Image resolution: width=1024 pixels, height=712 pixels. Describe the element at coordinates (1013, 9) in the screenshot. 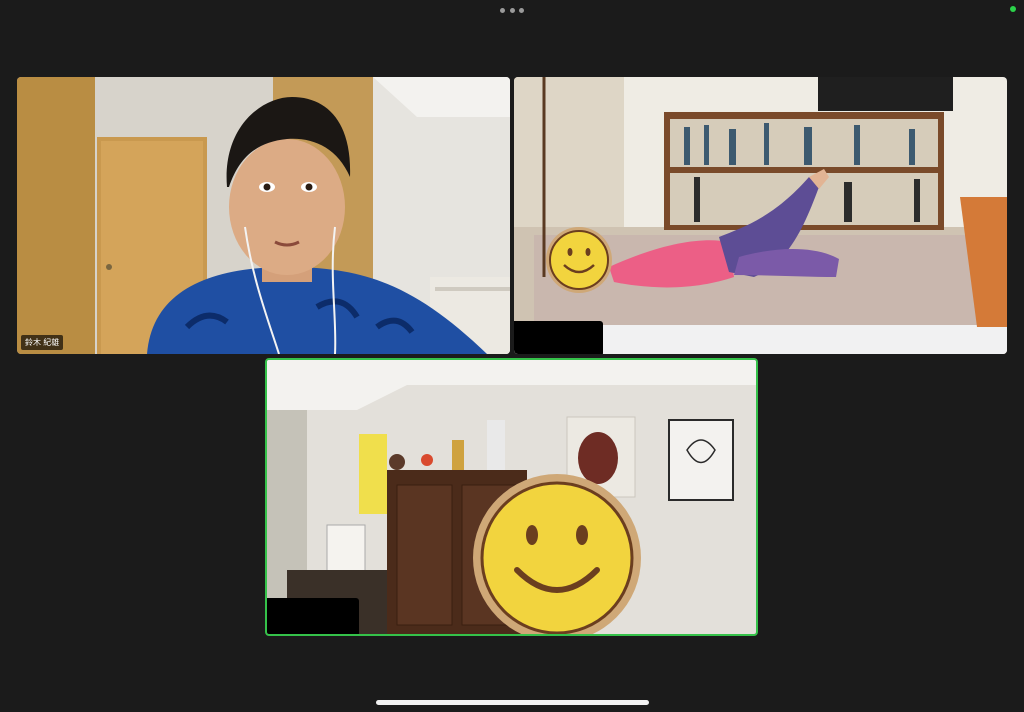

I see `status-dot` at that location.